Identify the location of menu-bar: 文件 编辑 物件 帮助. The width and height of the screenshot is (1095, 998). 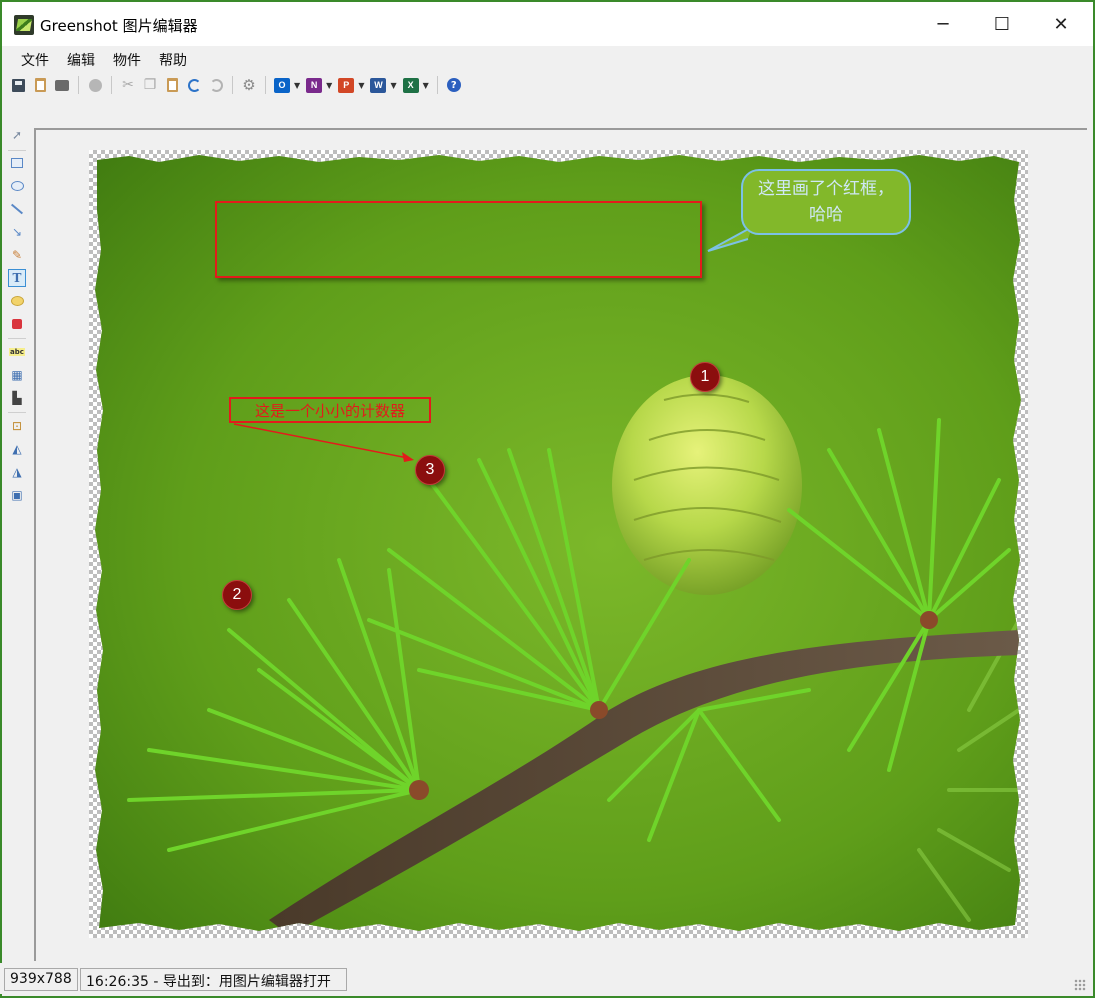
(547, 59).